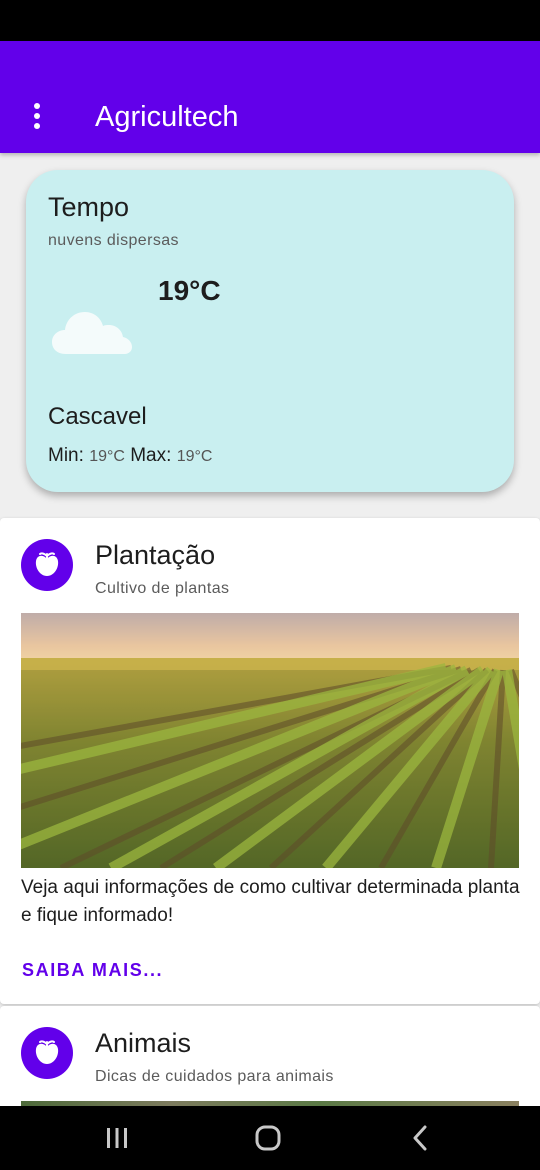 The image size is (540, 1170). What do you see at coordinates (117, 1138) in the screenshot?
I see `recent-apps-icon` at bounding box center [117, 1138].